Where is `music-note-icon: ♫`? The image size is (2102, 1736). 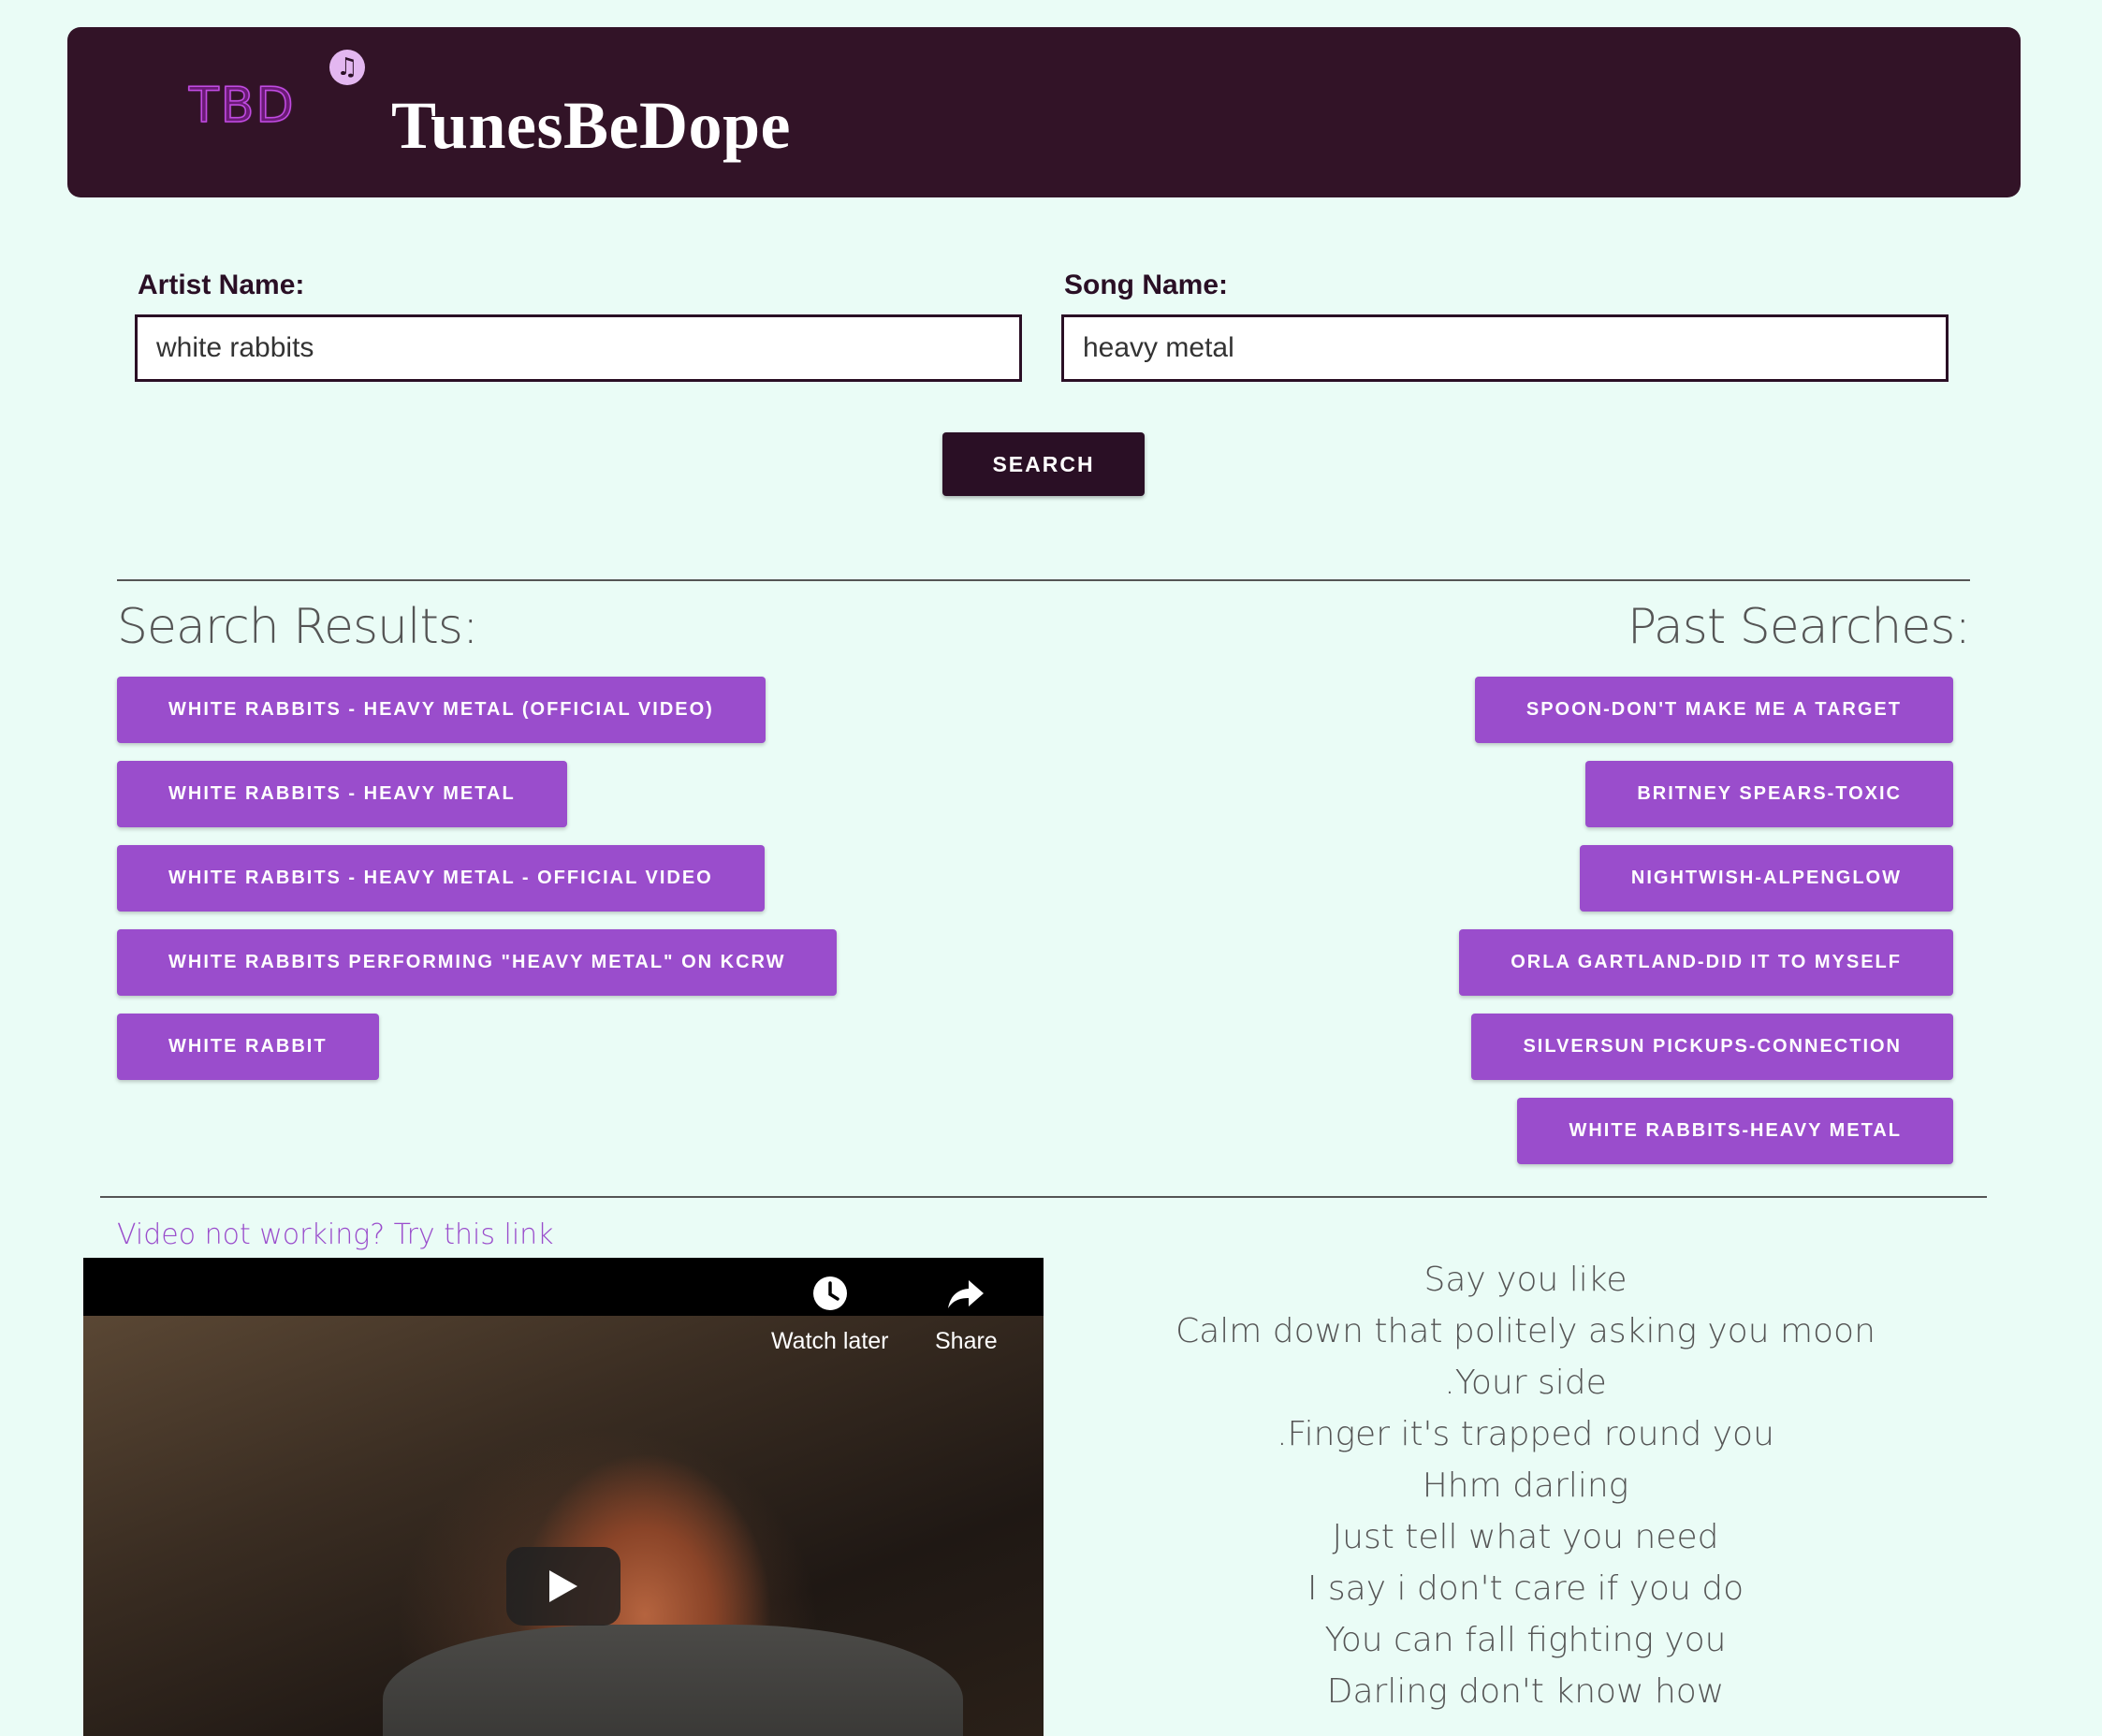
music-note-icon: ♫ is located at coordinates (347, 67).